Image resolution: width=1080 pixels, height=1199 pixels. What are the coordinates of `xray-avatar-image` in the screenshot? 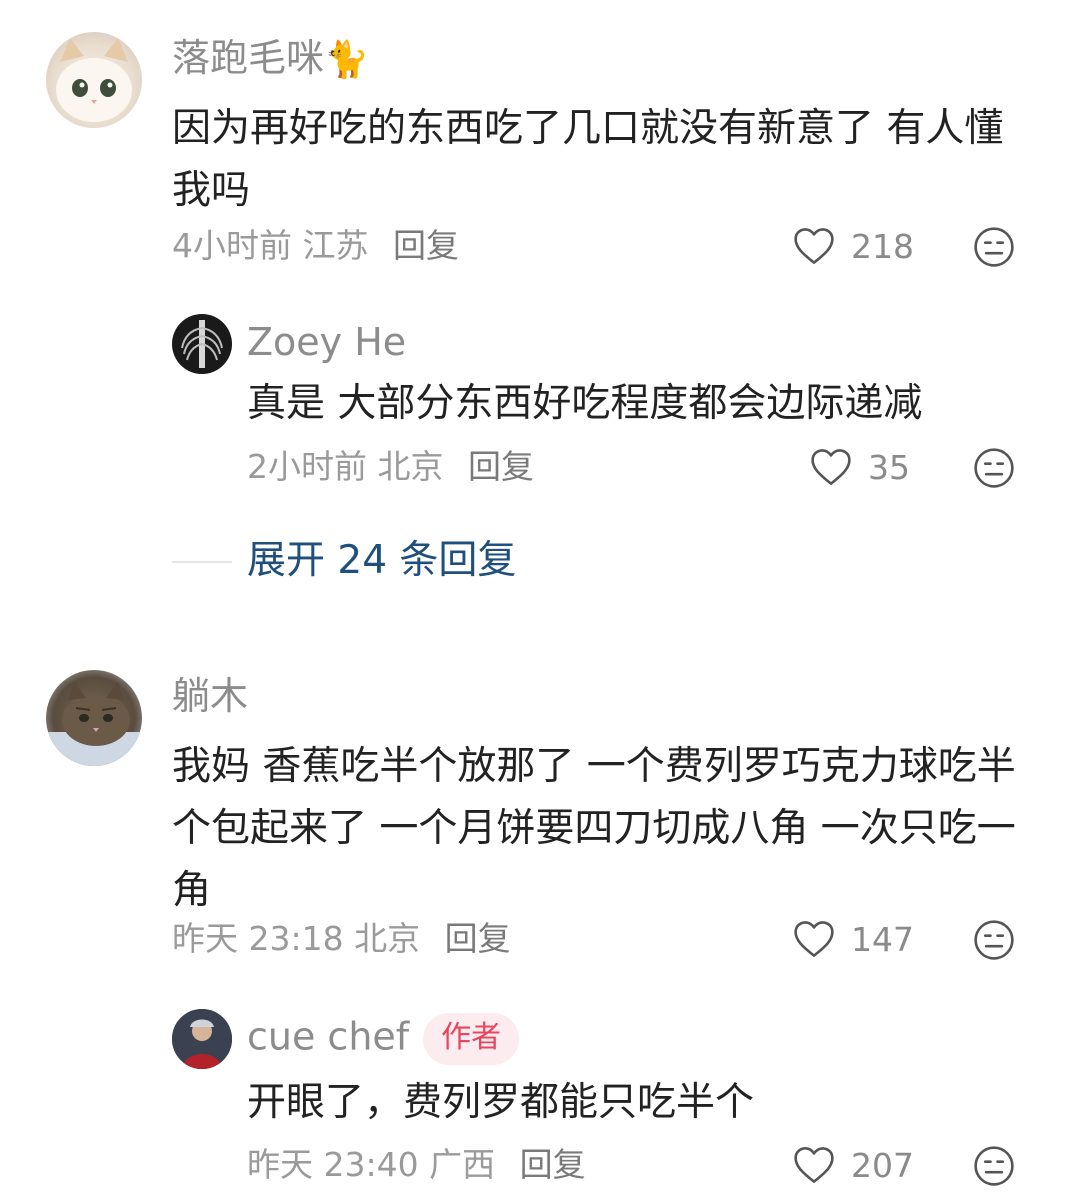 It's located at (202, 344).